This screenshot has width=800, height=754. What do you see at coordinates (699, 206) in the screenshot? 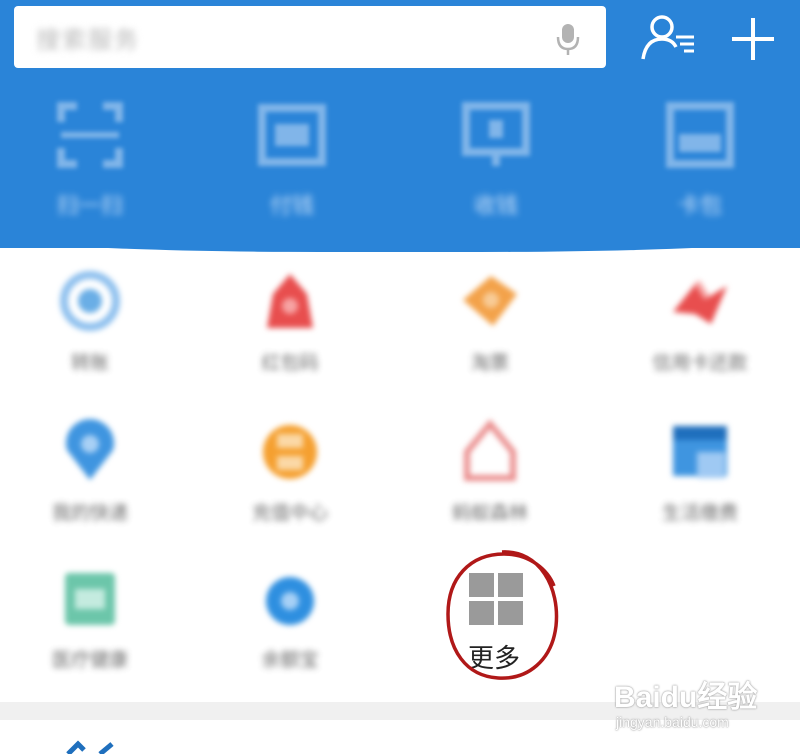
I see `tool-label: 卡包` at bounding box center [699, 206].